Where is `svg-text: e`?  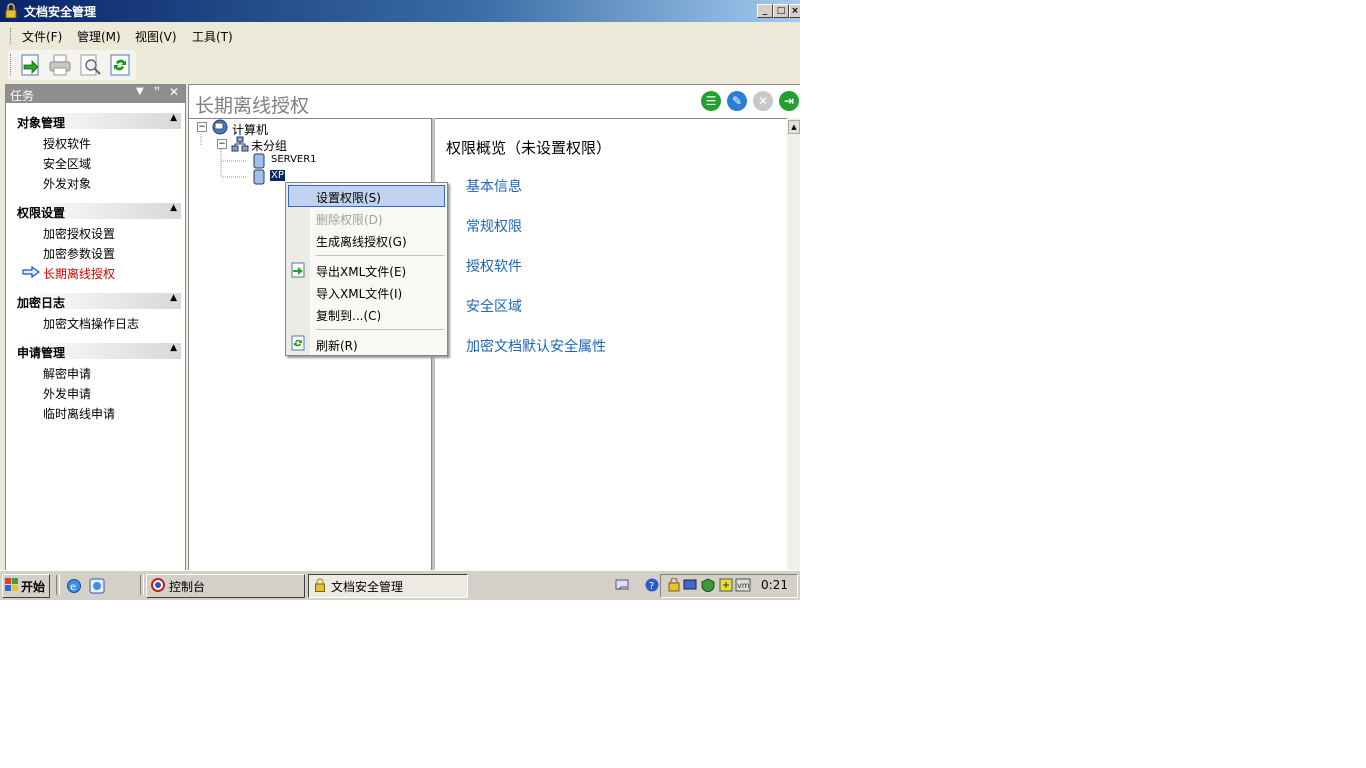 svg-text: e is located at coordinates (73, 587).